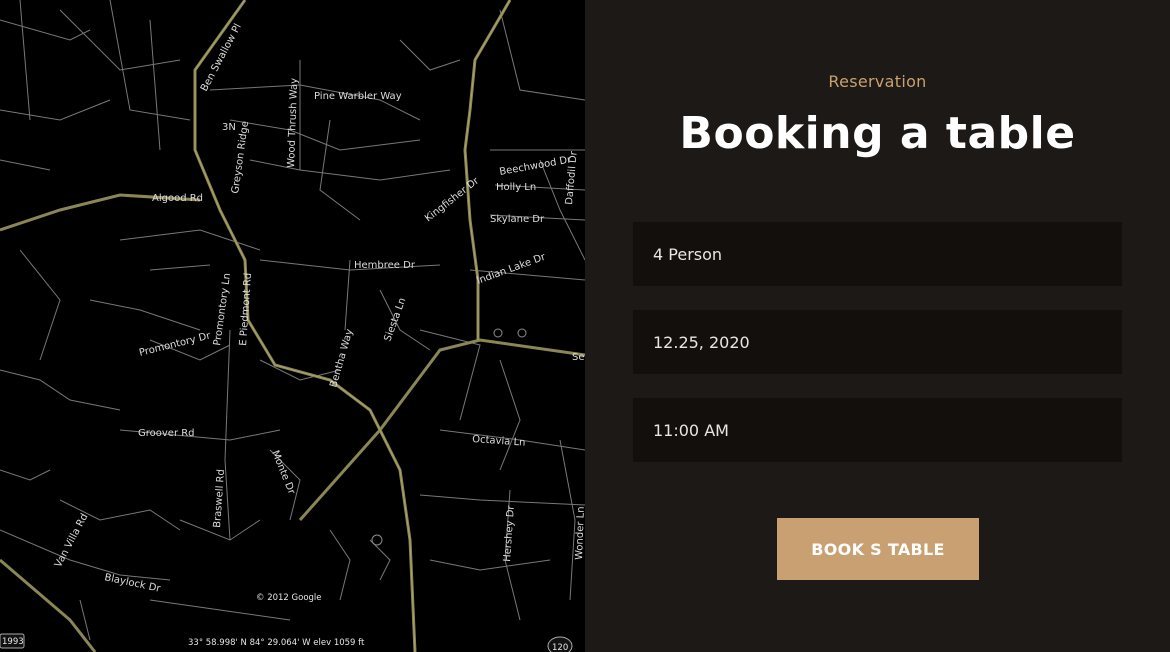 The height and width of the screenshot is (652, 1170). I want to click on street-label: Kingfisher Dr, so click(452, 199).